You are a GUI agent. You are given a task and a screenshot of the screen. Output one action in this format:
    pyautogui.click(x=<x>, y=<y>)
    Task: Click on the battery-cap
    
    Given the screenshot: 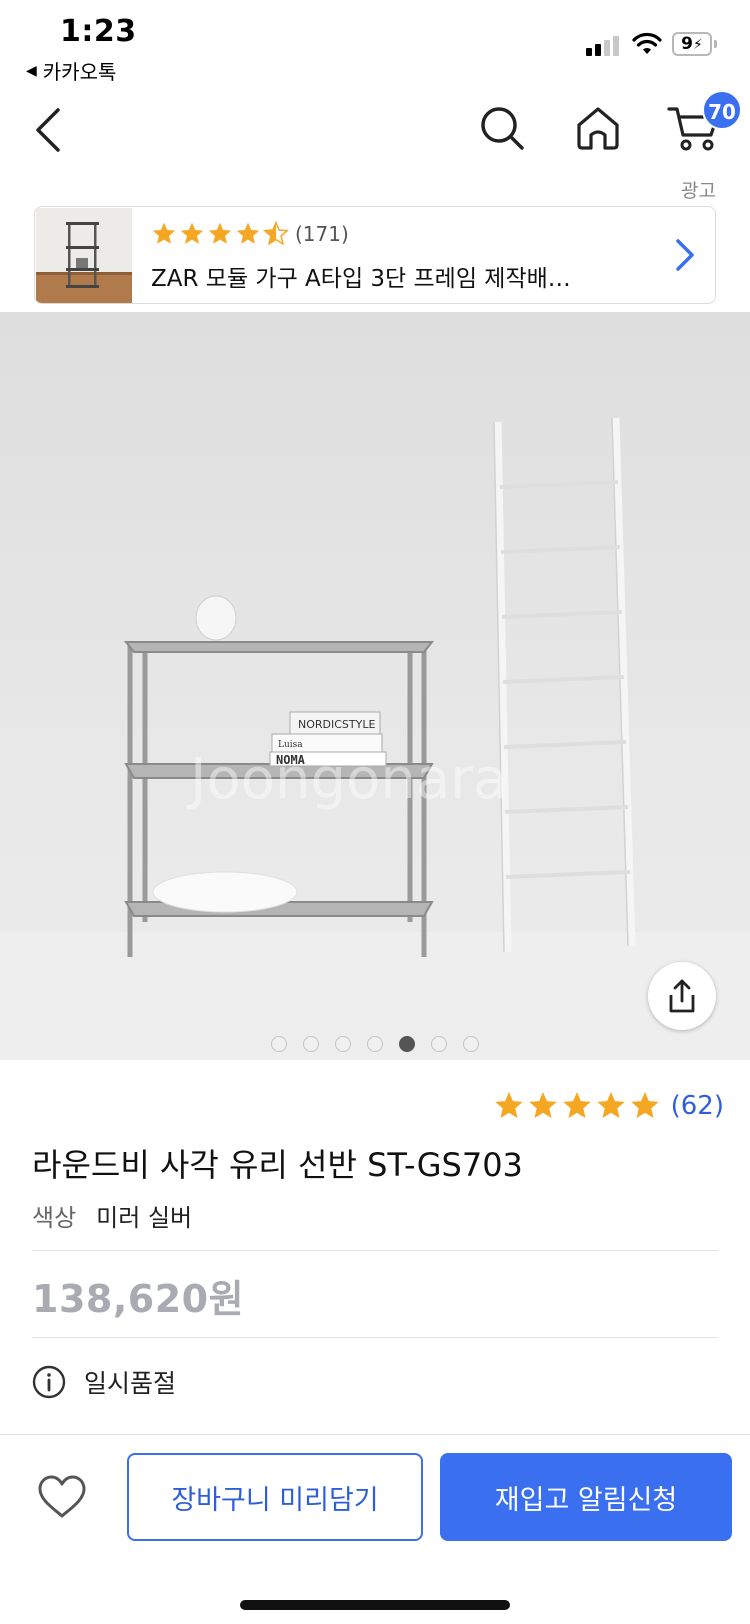 What is the action you would take?
    pyautogui.click(x=715, y=44)
    